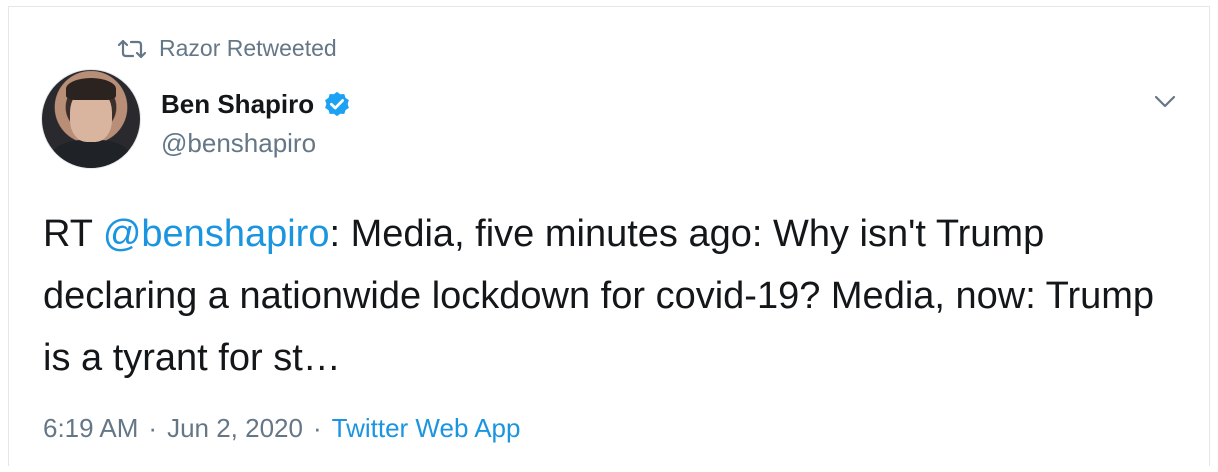 This screenshot has width=1218, height=472. Describe the element at coordinates (1165, 101) in the screenshot. I see `chevron-down-icon` at that location.